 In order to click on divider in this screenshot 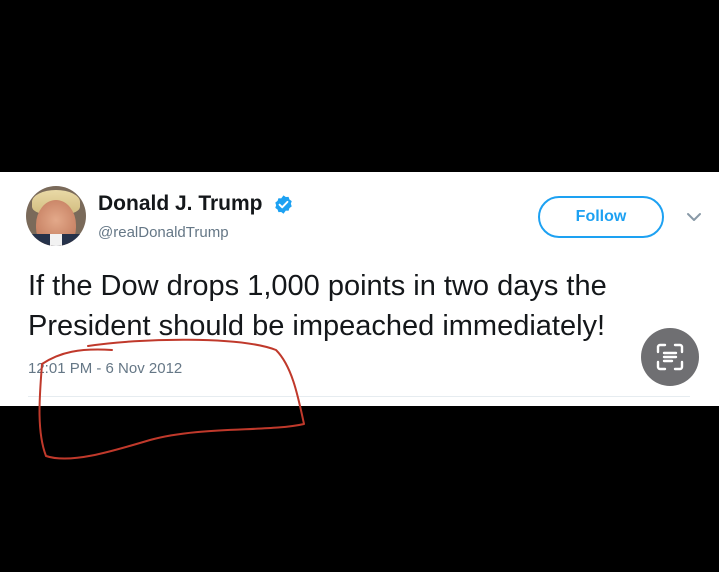, I will do `click(359, 396)`.